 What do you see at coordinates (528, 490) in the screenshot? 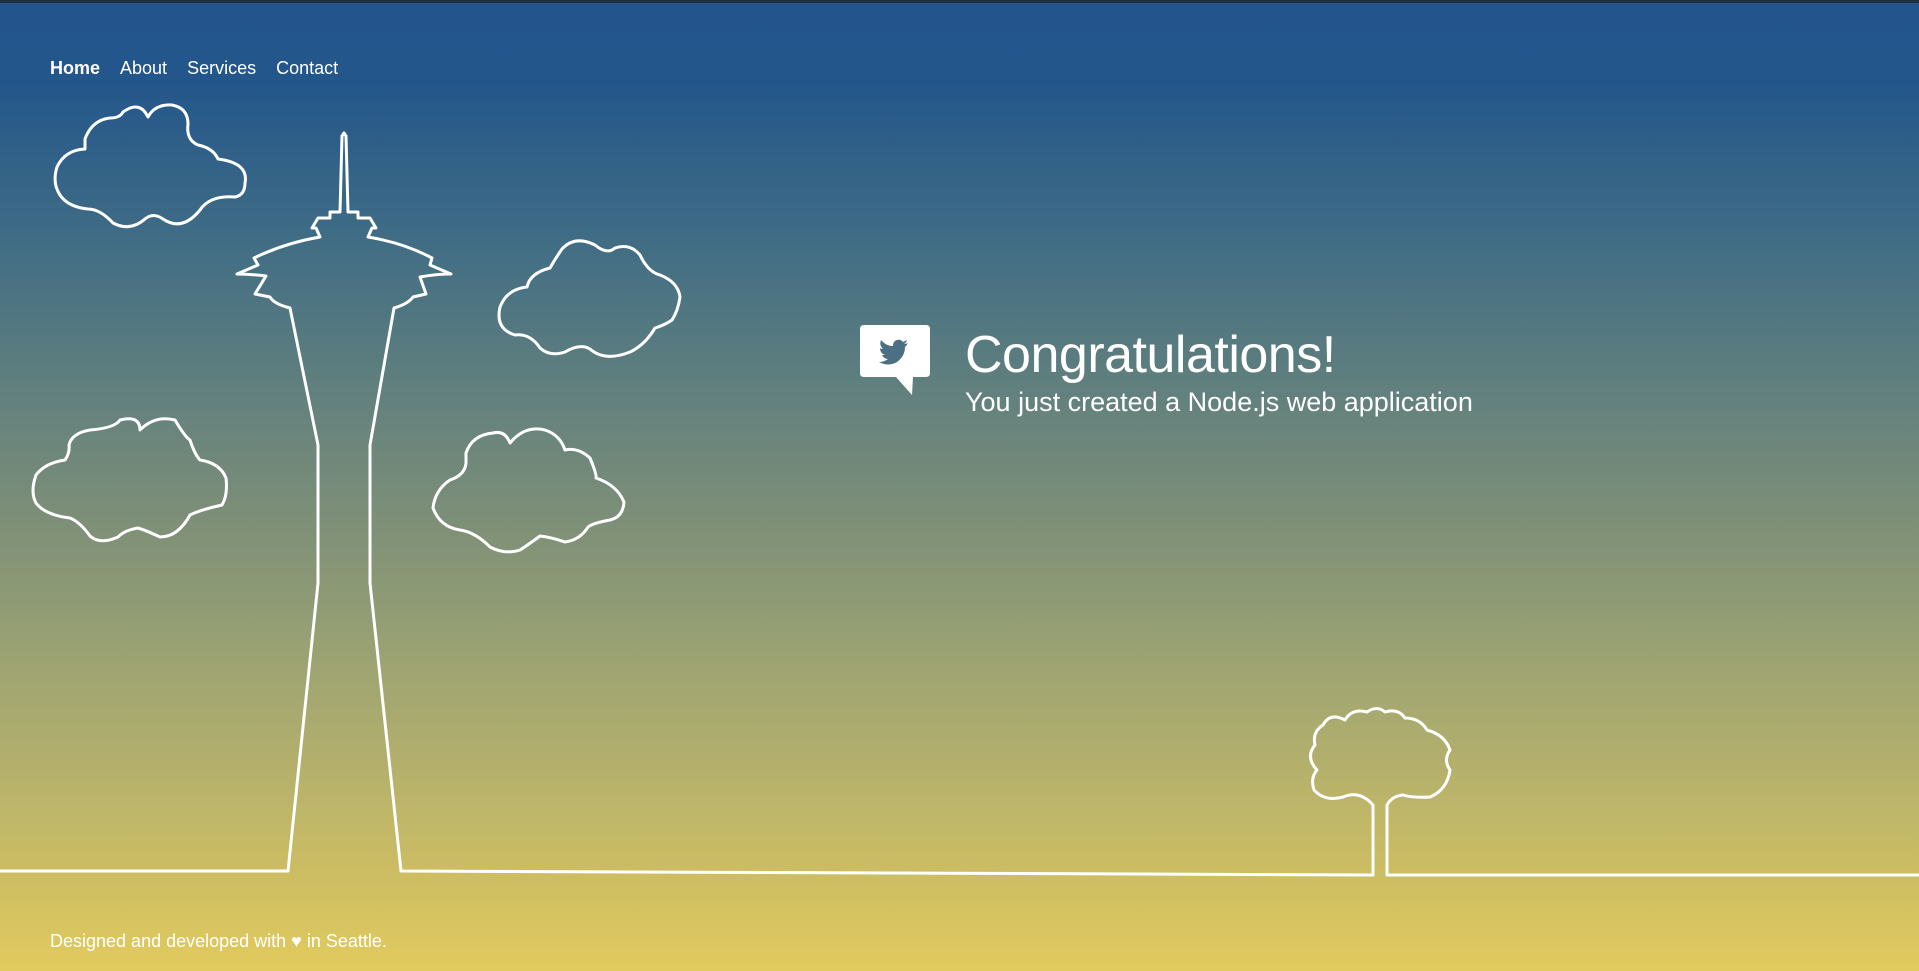
I see `cloud-middle-right` at bounding box center [528, 490].